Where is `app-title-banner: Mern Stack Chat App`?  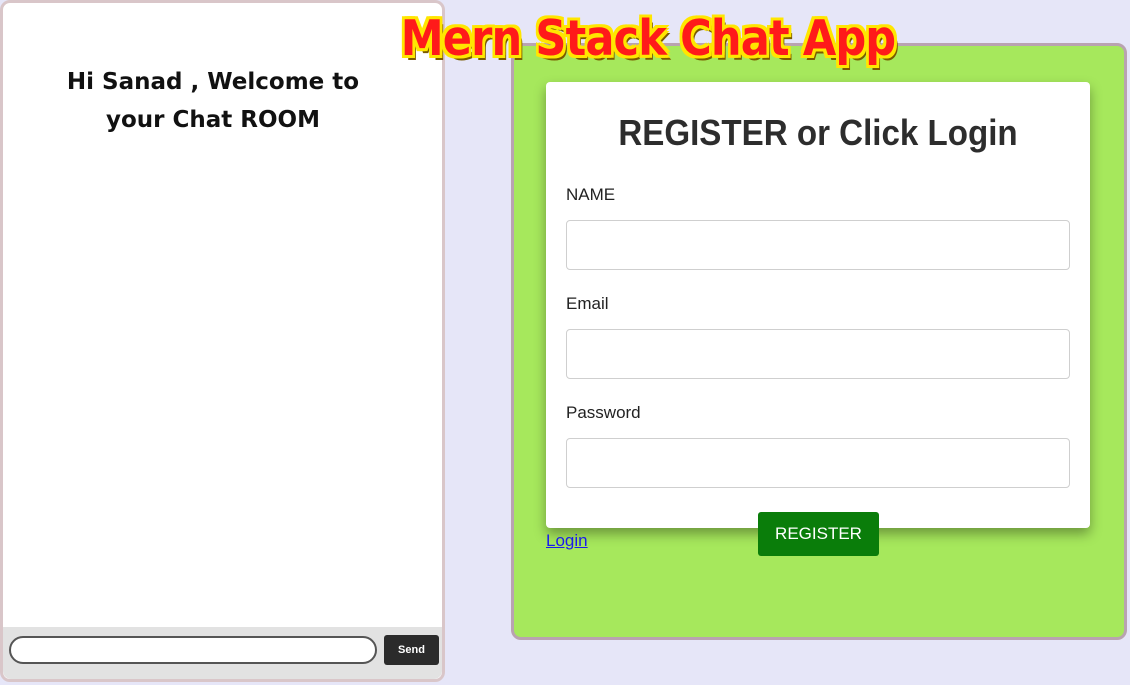 app-title-banner: Mern Stack Chat App is located at coordinates (648, 38).